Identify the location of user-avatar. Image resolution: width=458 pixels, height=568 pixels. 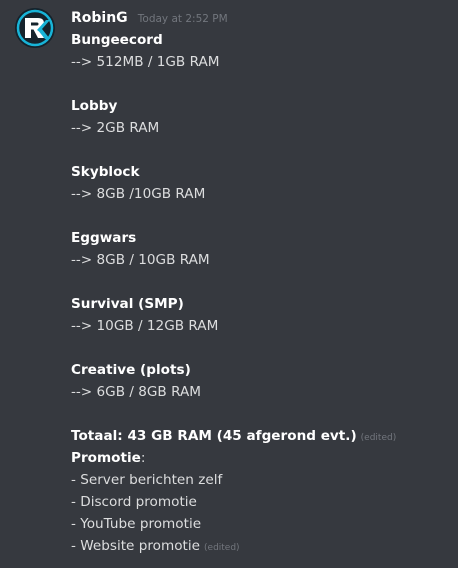
(35, 28).